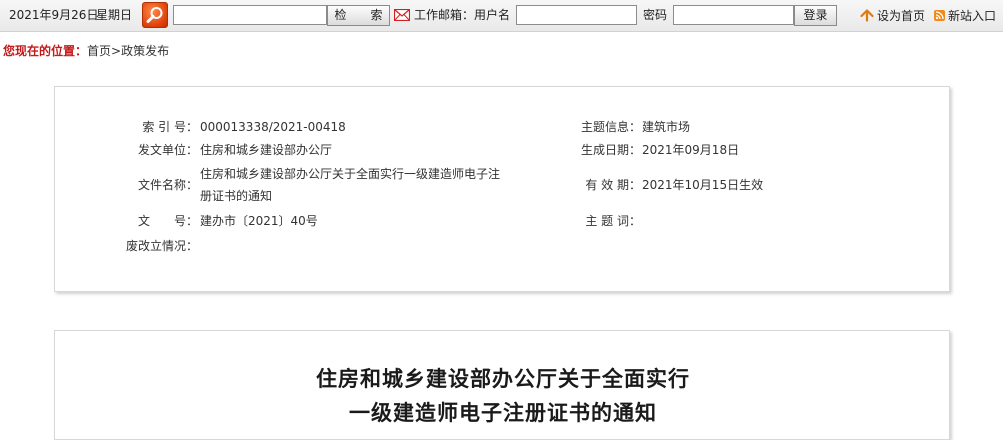 The image size is (1003, 440). What do you see at coordinates (655, 15) in the screenshot?
I see `password-label: 密码` at bounding box center [655, 15].